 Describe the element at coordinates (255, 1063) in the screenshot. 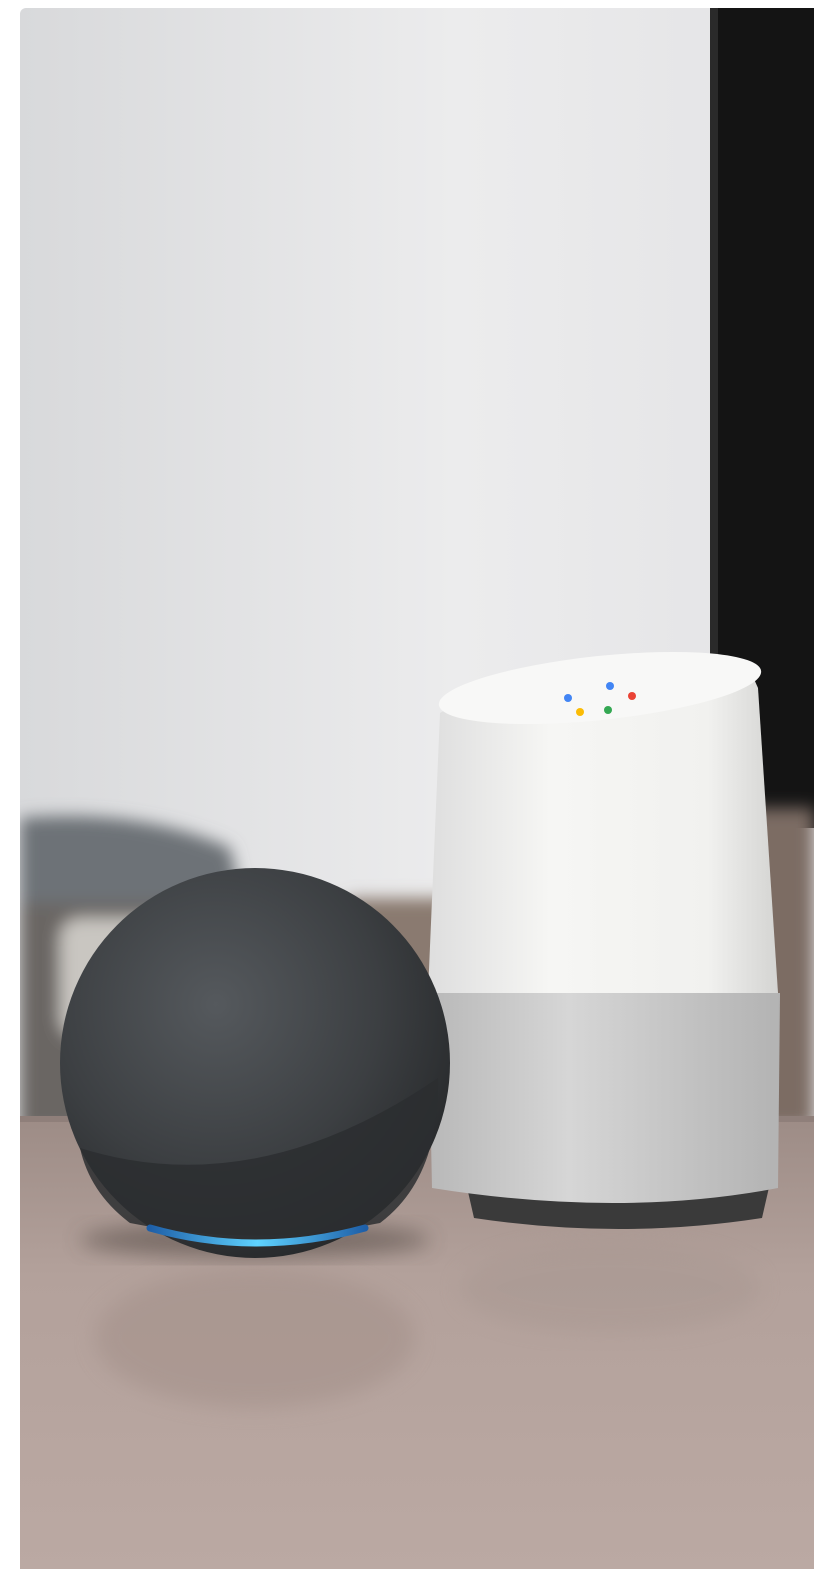

I see `spherical-speaker` at that location.